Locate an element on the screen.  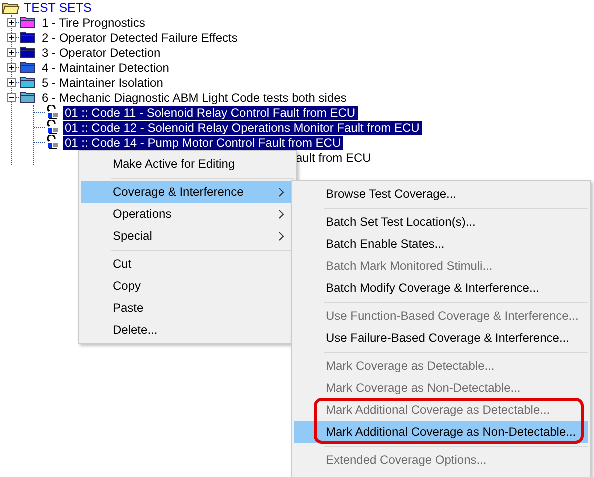
tree-item: 5 - Maintainer Isolation is located at coordinates (103, 83).